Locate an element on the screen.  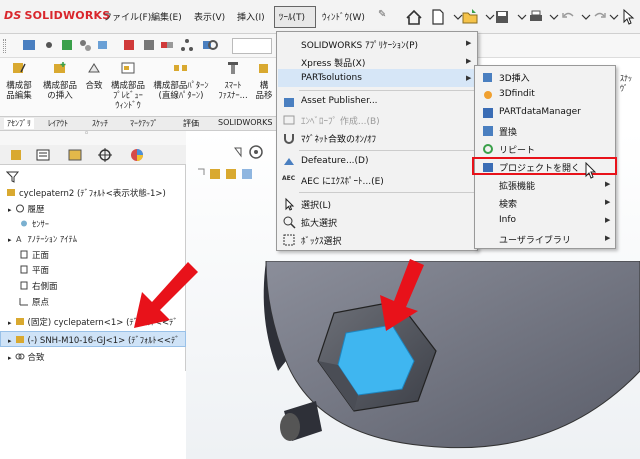
ribbon-mate: 合致 is located at coordinates (94, 75).